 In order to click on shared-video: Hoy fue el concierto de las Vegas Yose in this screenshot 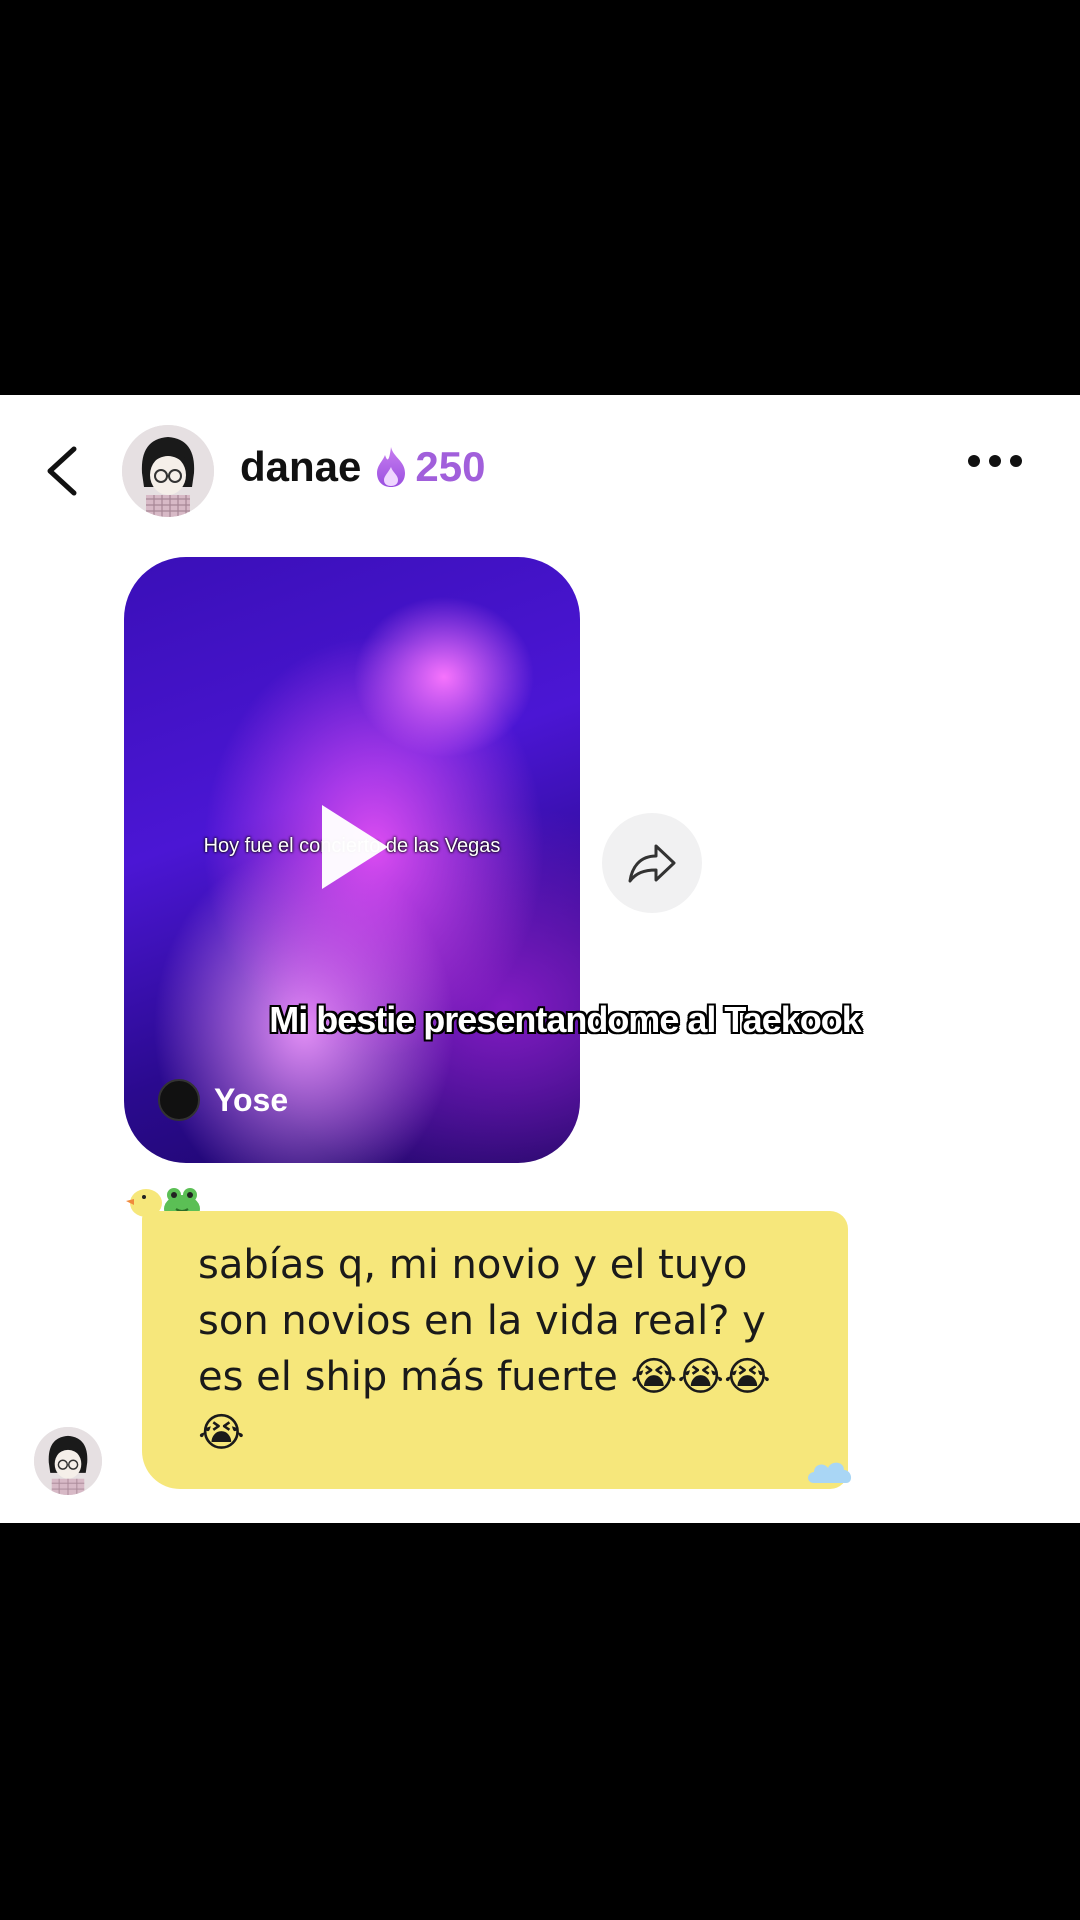, I will do `click(352, 860)`.